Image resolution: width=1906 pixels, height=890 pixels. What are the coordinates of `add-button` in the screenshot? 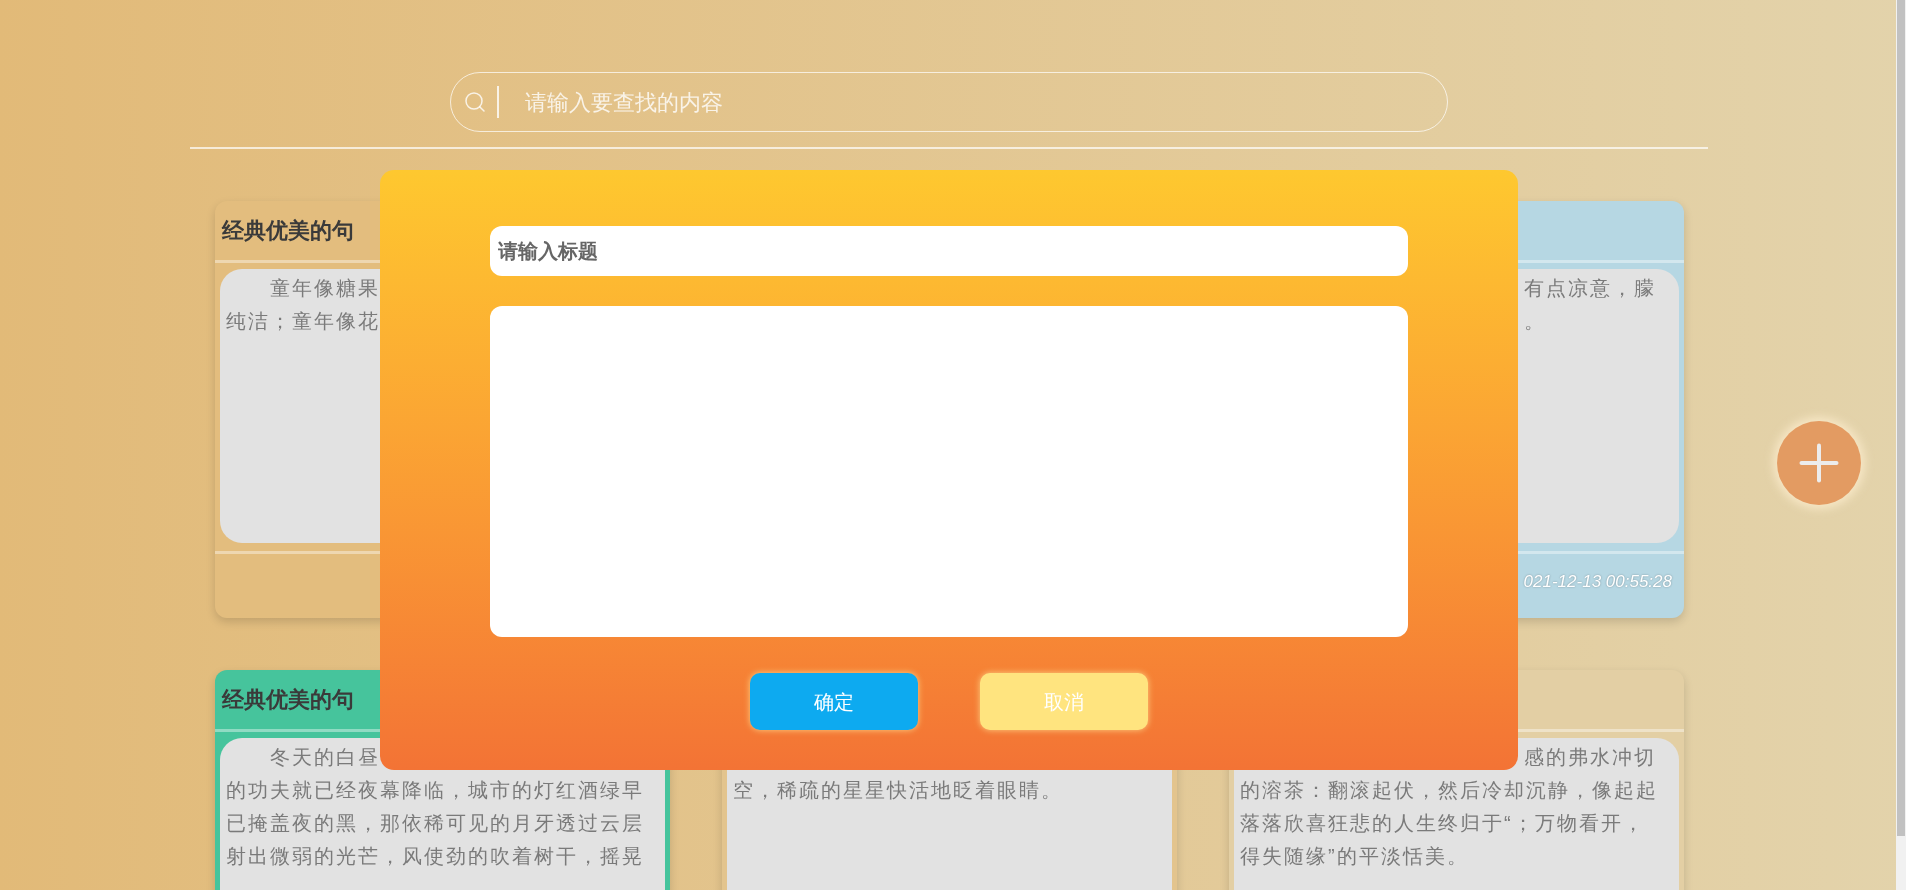 It's located at (1819, 463).